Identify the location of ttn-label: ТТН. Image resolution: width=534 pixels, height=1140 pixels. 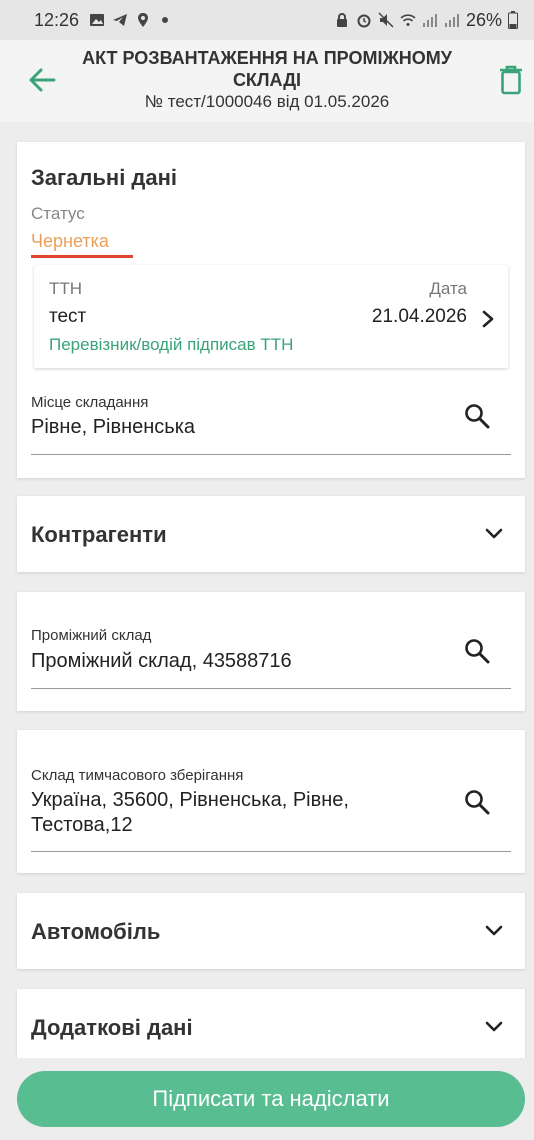
(66, 288).